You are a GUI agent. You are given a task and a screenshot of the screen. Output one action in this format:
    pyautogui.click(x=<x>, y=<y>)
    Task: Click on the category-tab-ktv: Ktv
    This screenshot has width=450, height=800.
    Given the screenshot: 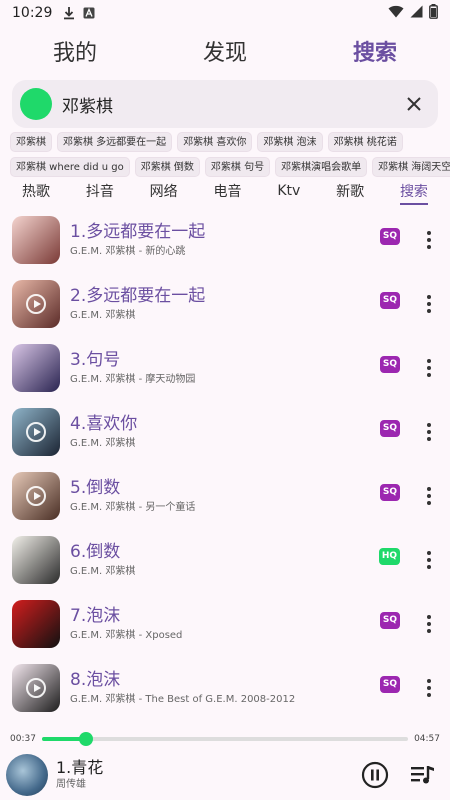 What is the action you would take?
    pyautogui.click(x=288, y=191)
    